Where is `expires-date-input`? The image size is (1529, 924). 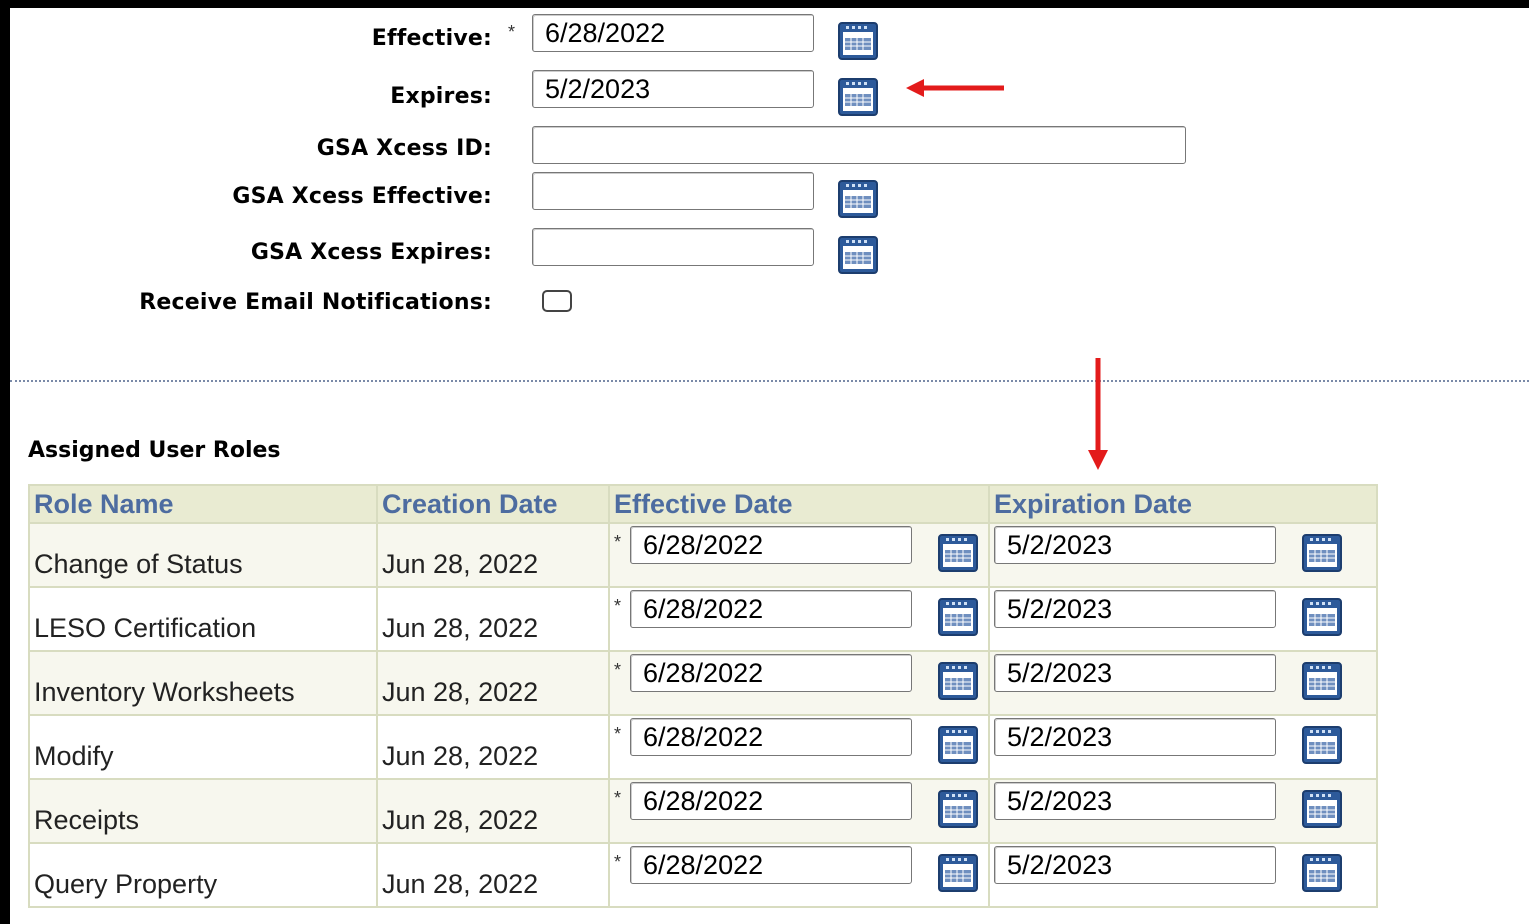 expires-date-input is located at coordinates (673, 89).